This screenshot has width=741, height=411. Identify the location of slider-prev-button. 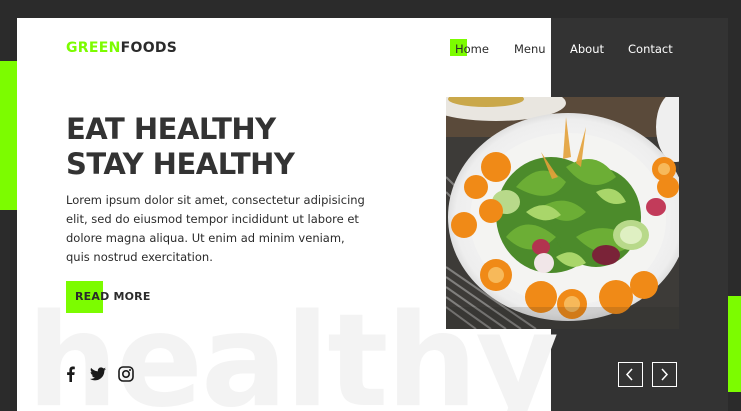
(630, 374).